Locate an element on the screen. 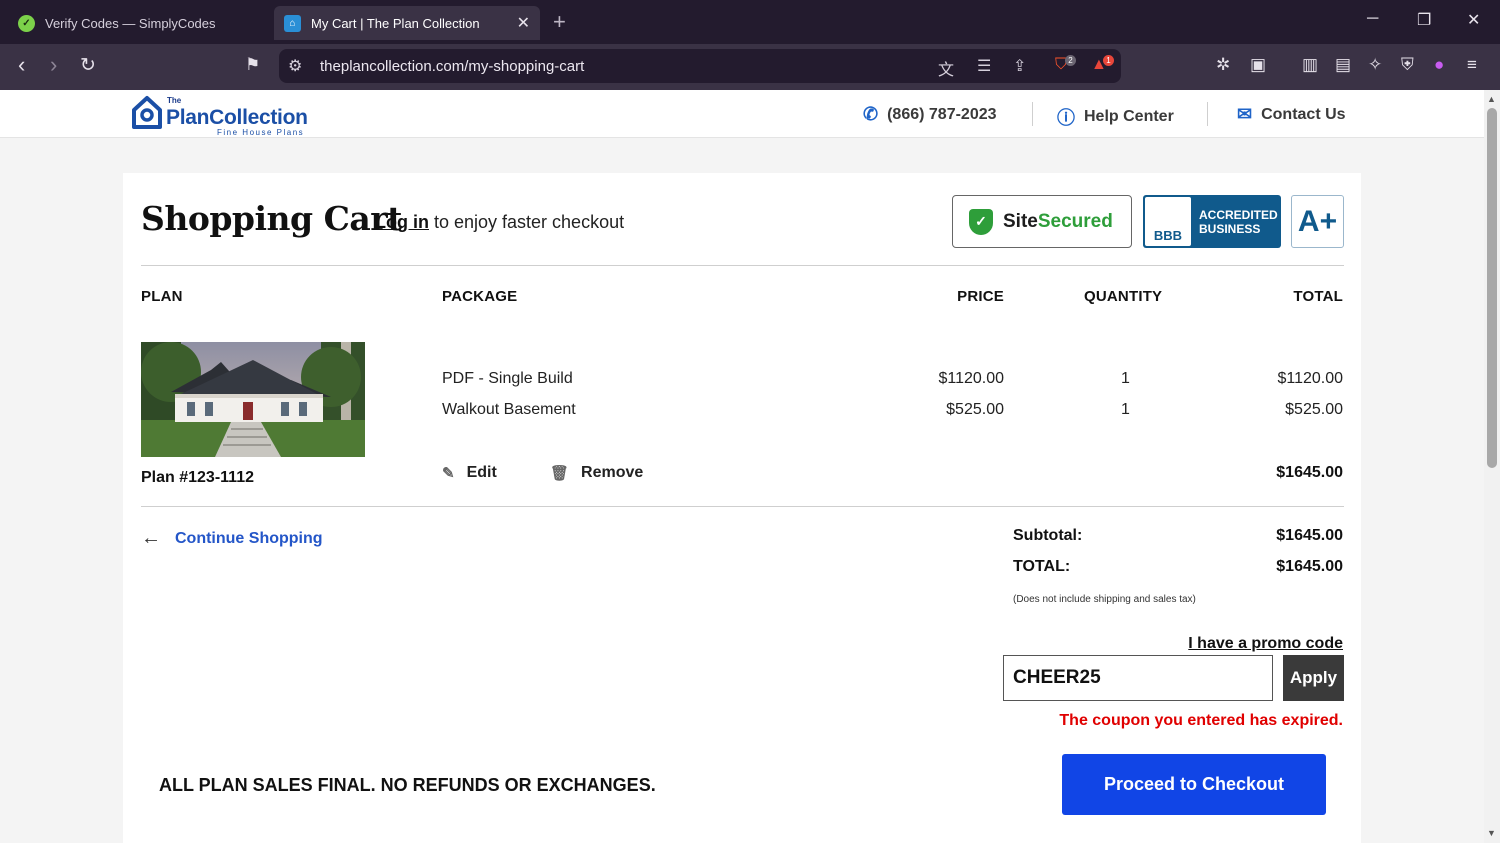 This screenshot has height=843, width=1500. total-value: $1645.00 is located at coordinates (1309, 566).